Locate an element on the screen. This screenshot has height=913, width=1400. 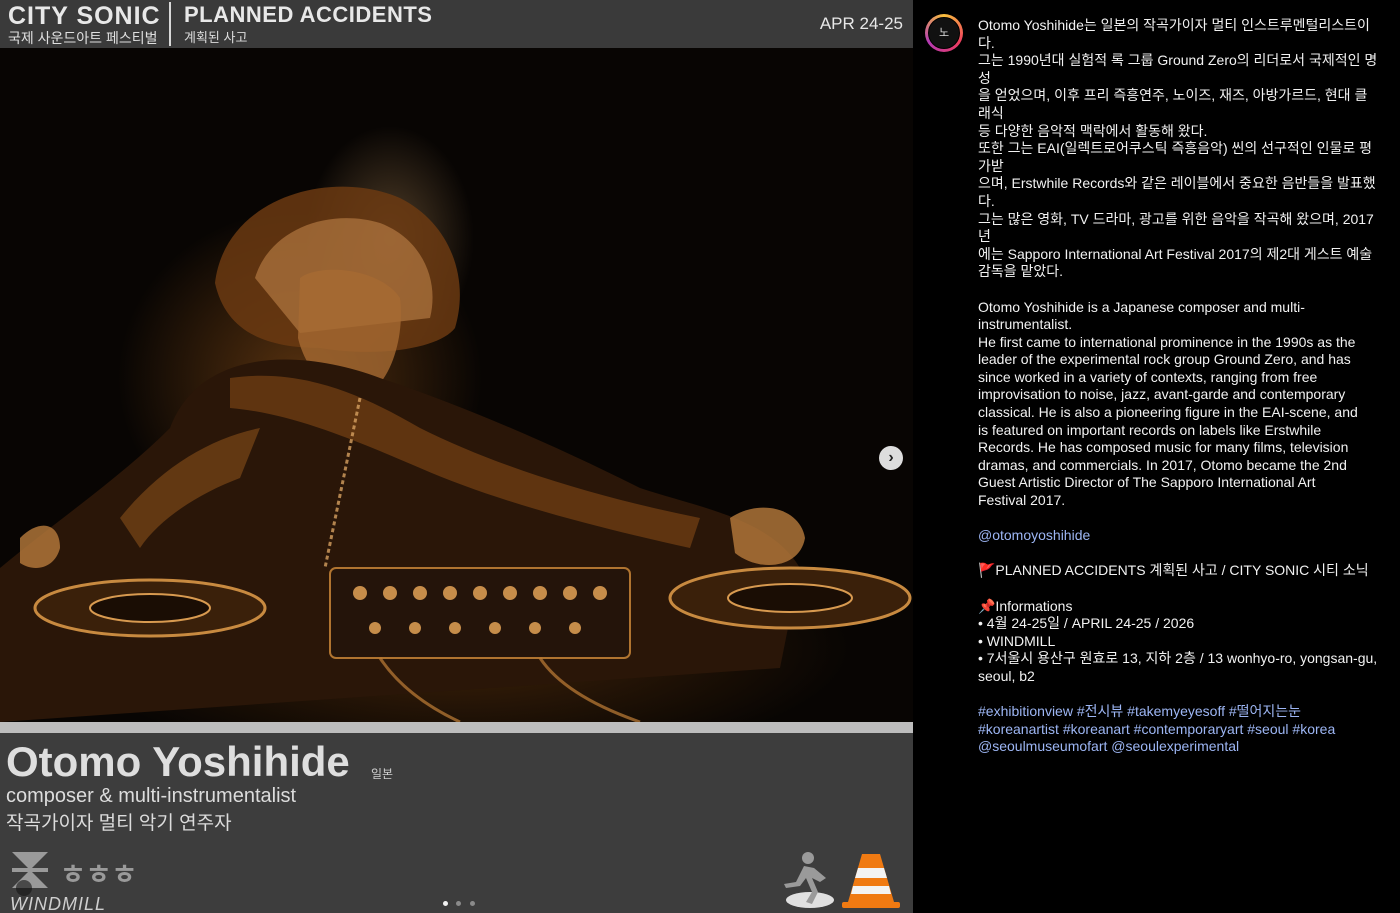
artist-mention-link: @otomoyoshihide is located at coordinates (1178, 536).